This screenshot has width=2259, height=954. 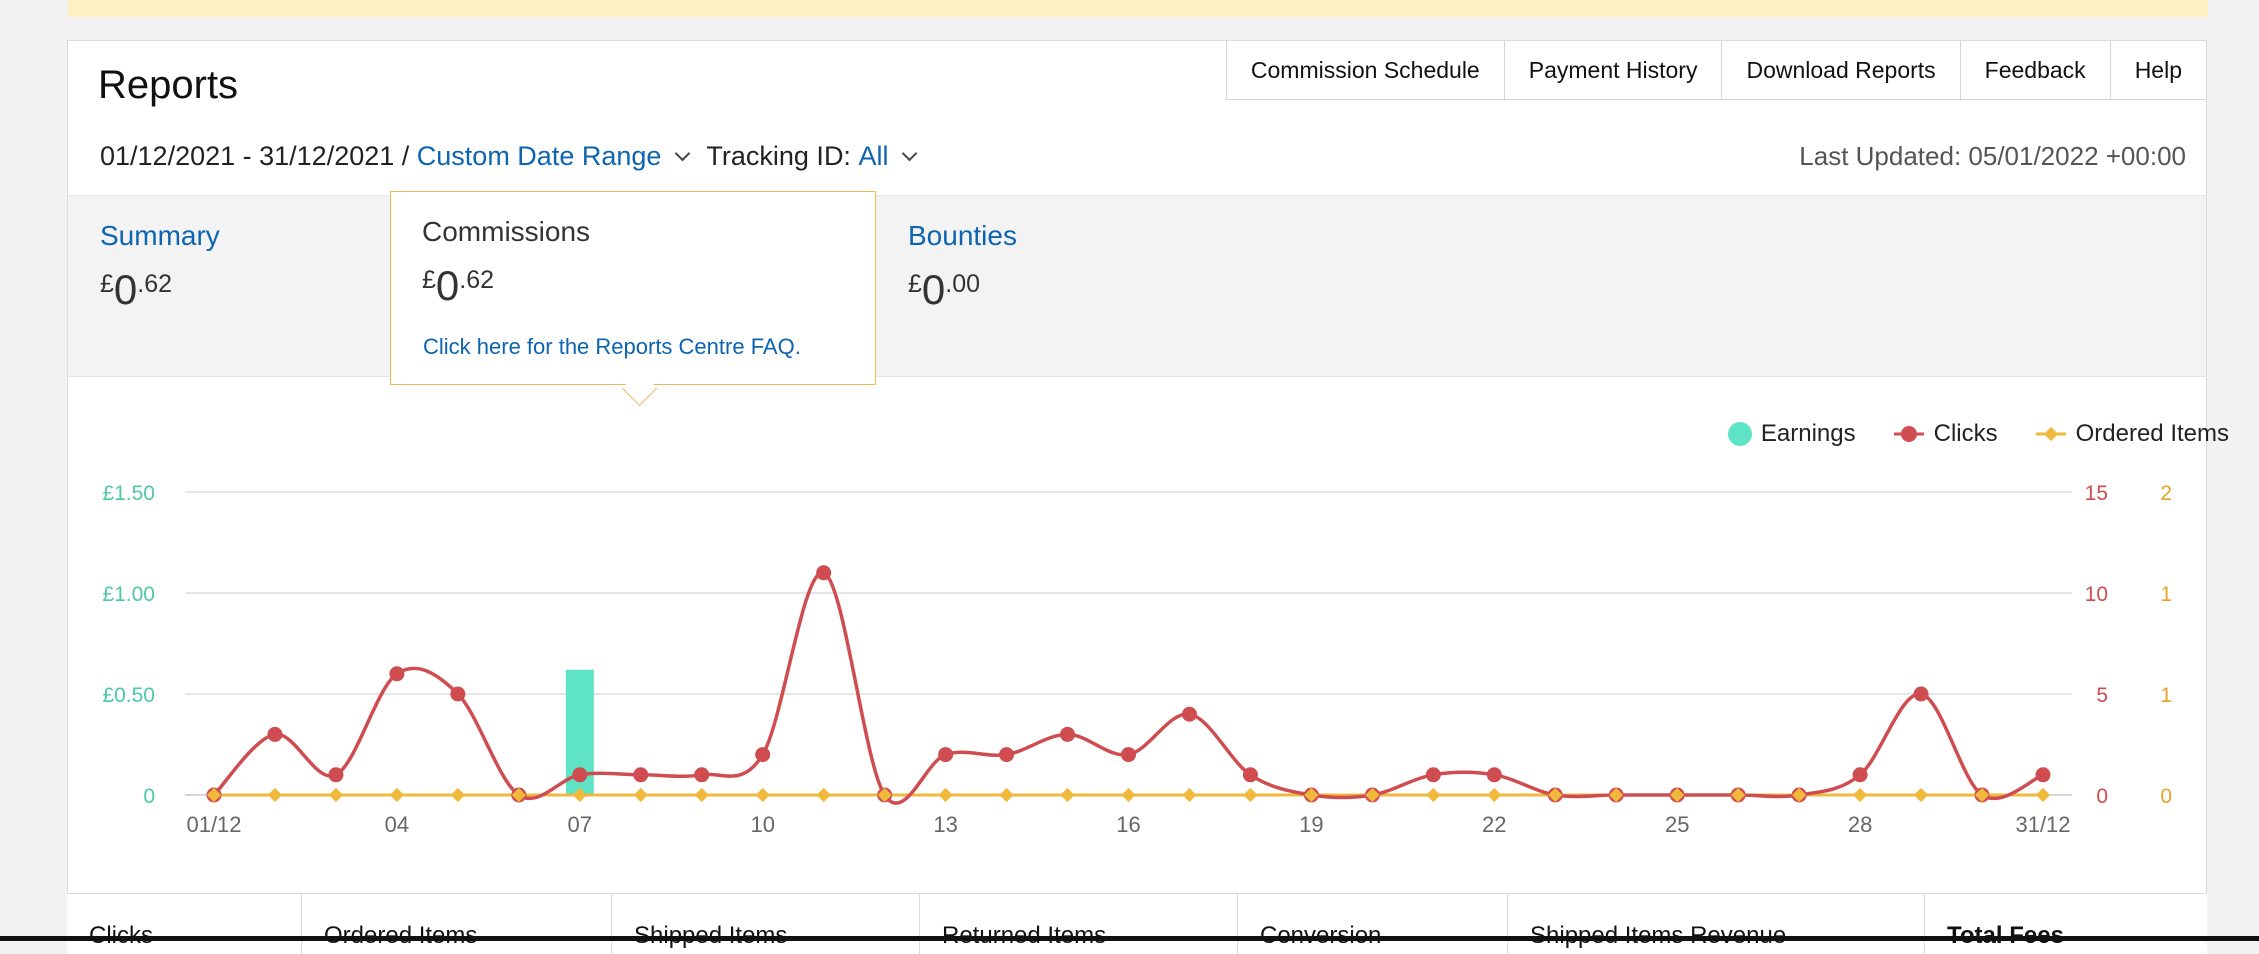 What do you see at coordinates (184, 924) in the screenshot?
I see `col-clicks: Clicks` at bounding box center [184, 924].